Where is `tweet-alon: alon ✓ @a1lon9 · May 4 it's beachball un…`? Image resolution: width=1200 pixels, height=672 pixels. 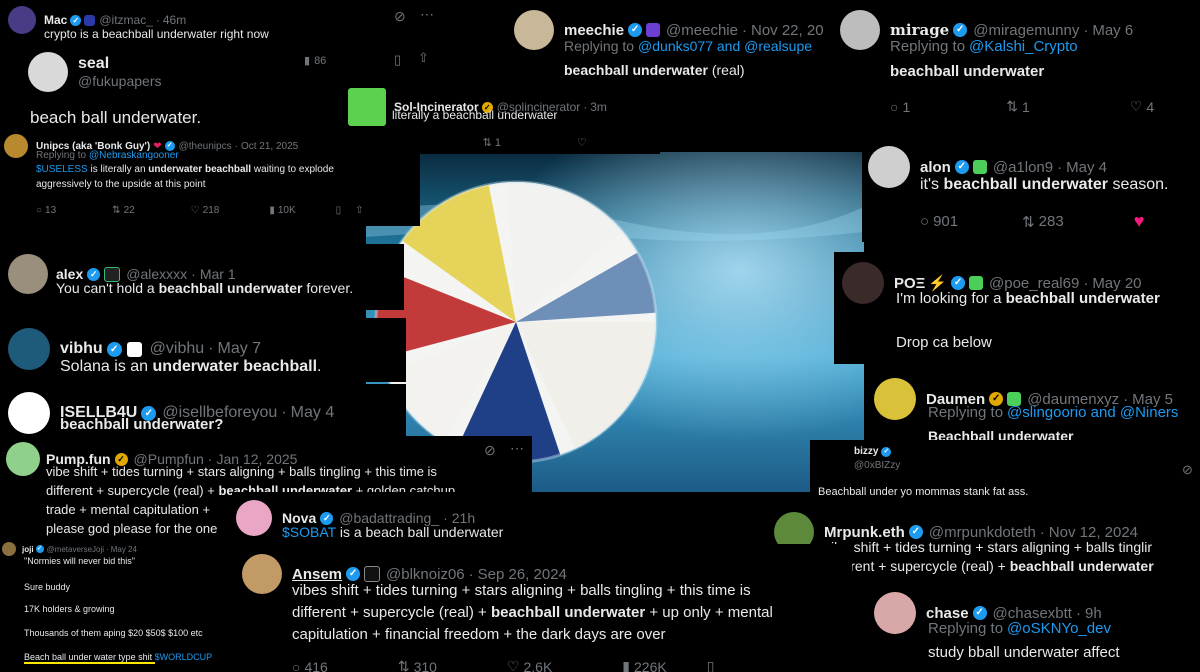
tweet-alon: alon ✓ @a1lon9 · May 4 it's beachball un… is located at coordinates (1031, 189).